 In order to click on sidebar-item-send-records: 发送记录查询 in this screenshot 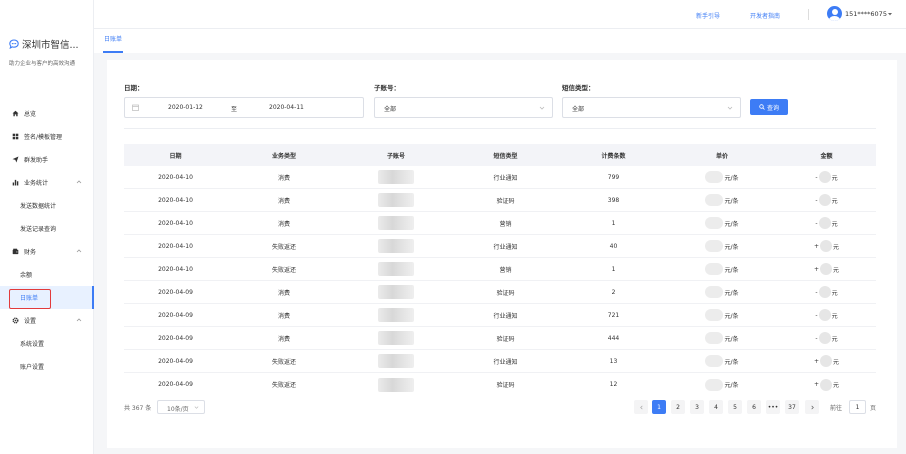, I will do `click(47, 228)`.